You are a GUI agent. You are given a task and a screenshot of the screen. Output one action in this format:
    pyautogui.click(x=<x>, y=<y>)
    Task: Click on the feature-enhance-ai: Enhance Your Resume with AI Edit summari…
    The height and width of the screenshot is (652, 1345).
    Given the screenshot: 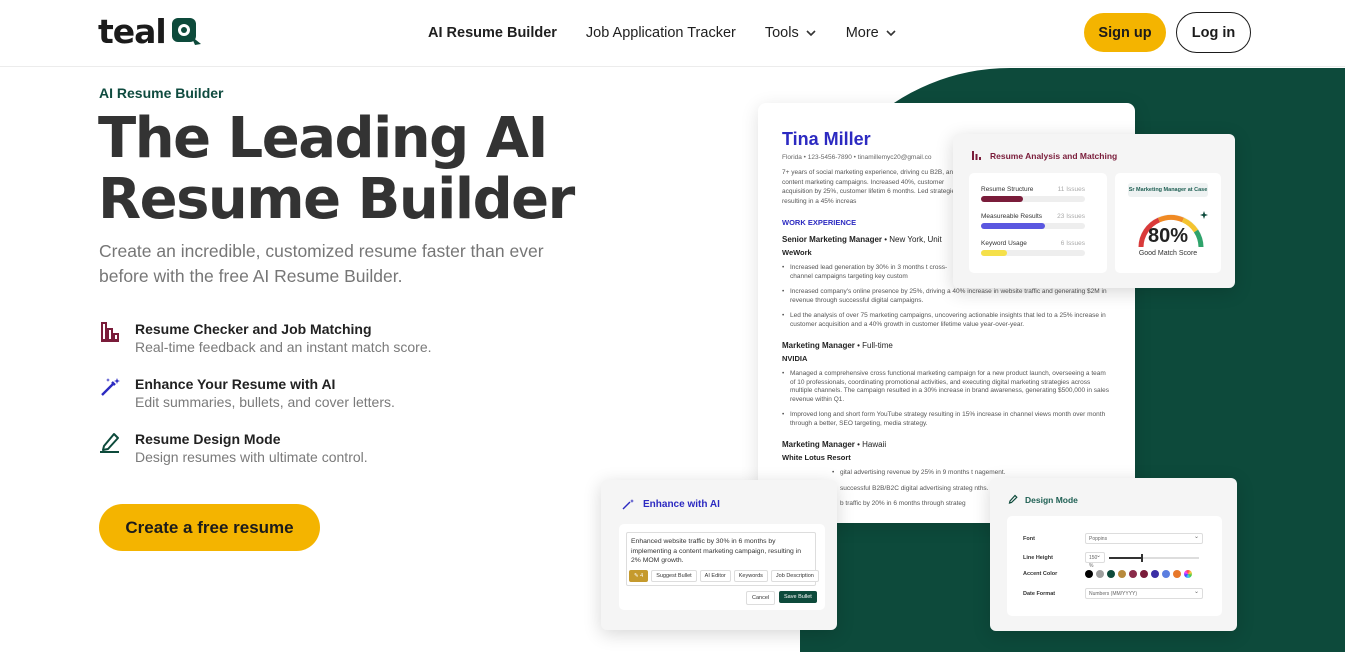 What is the action you would take?
    pyautogui.click(x=247, y=394)
    